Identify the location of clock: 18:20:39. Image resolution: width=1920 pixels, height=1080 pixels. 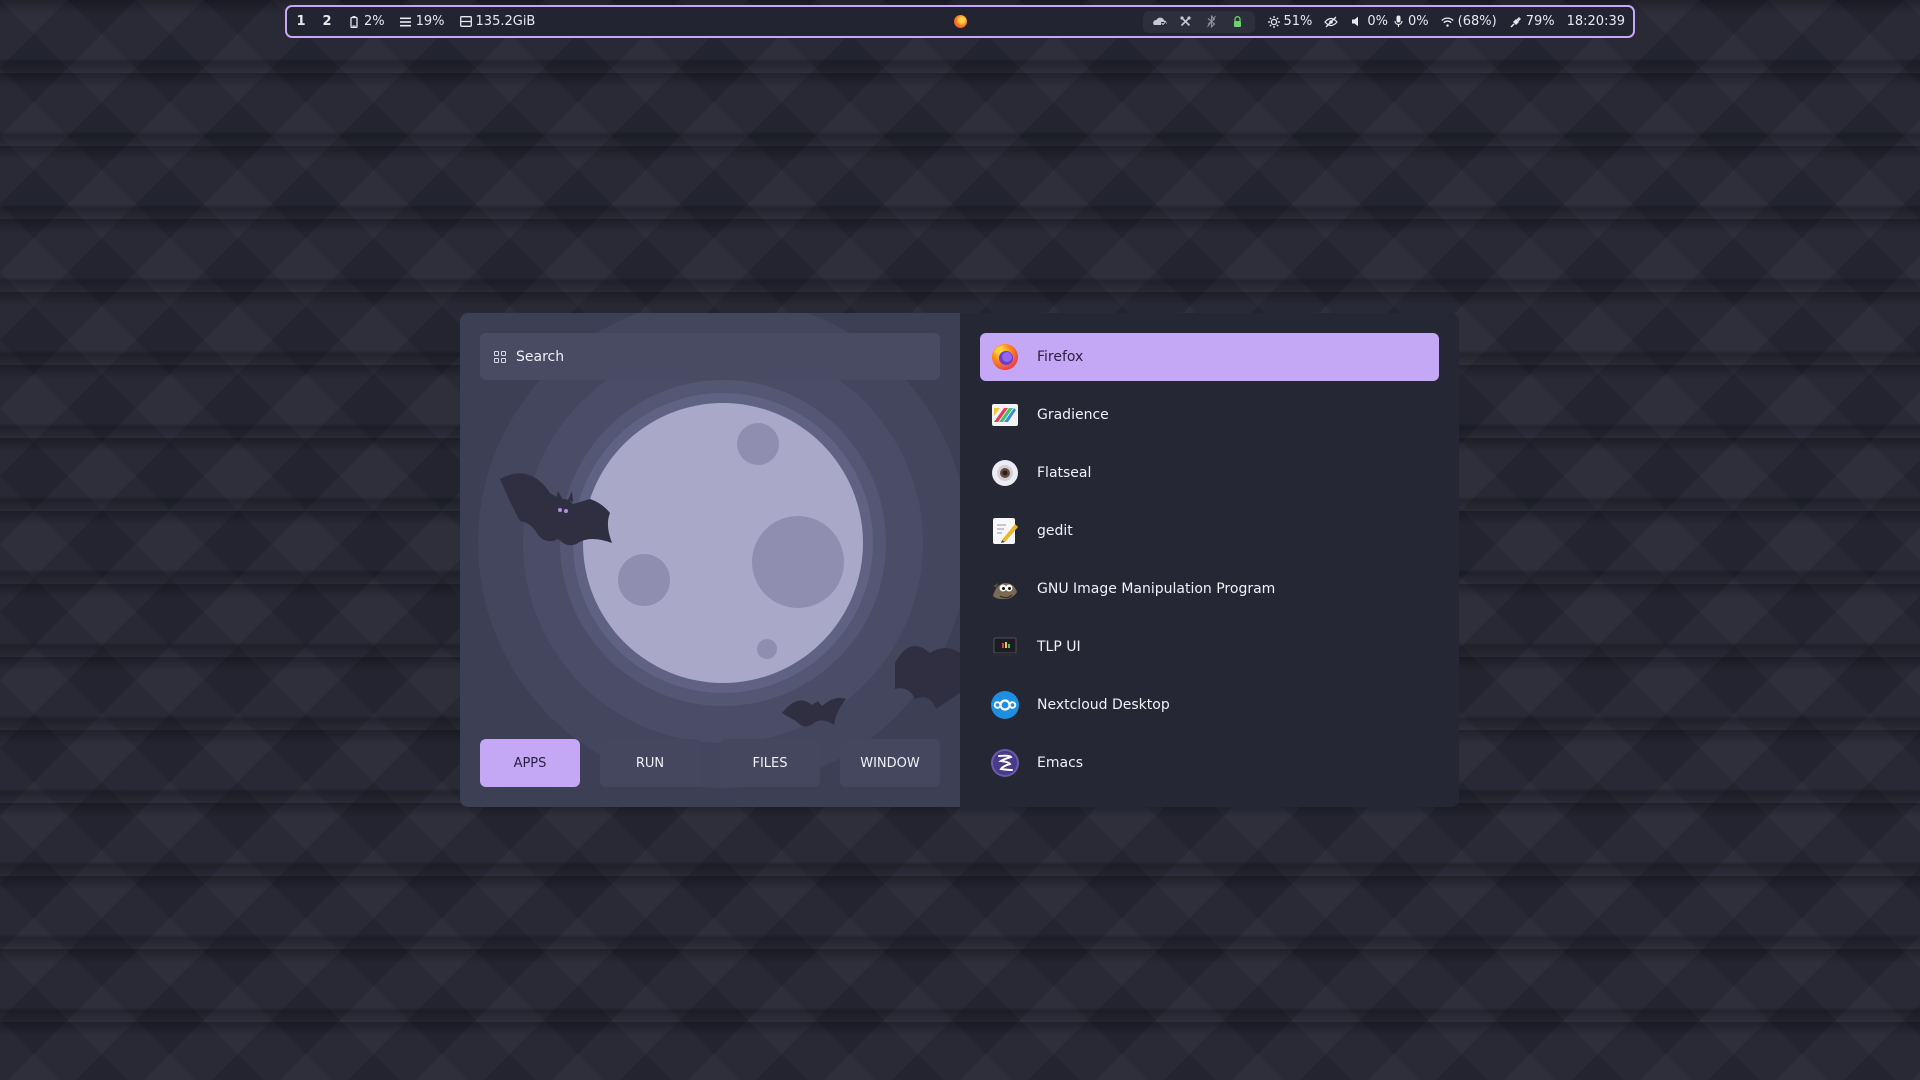
(1596, 21).